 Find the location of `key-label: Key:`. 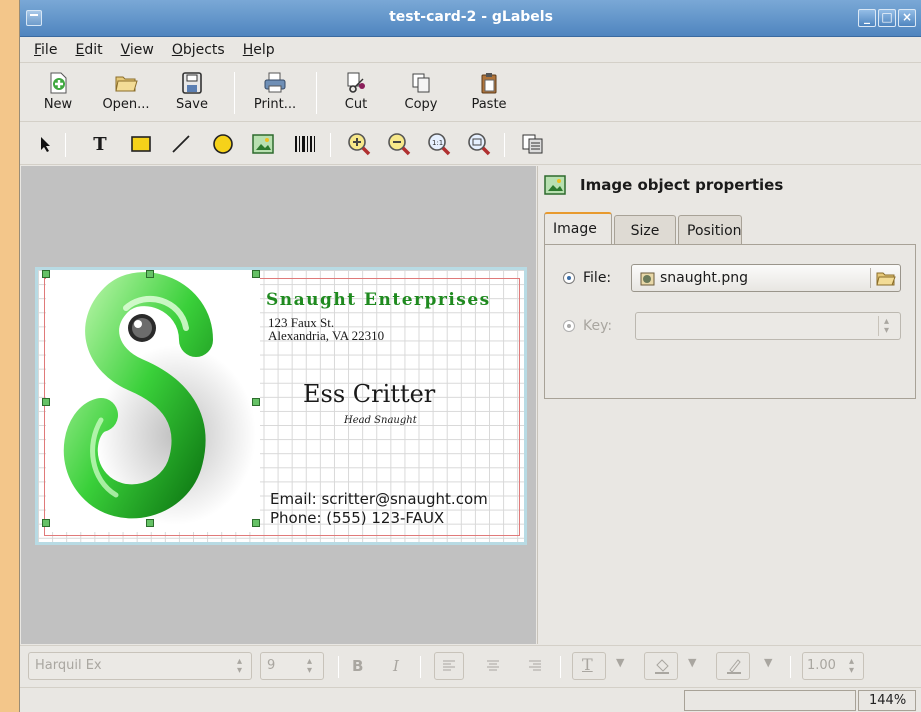

key-label: Key: is located at coordinates (598, 326).